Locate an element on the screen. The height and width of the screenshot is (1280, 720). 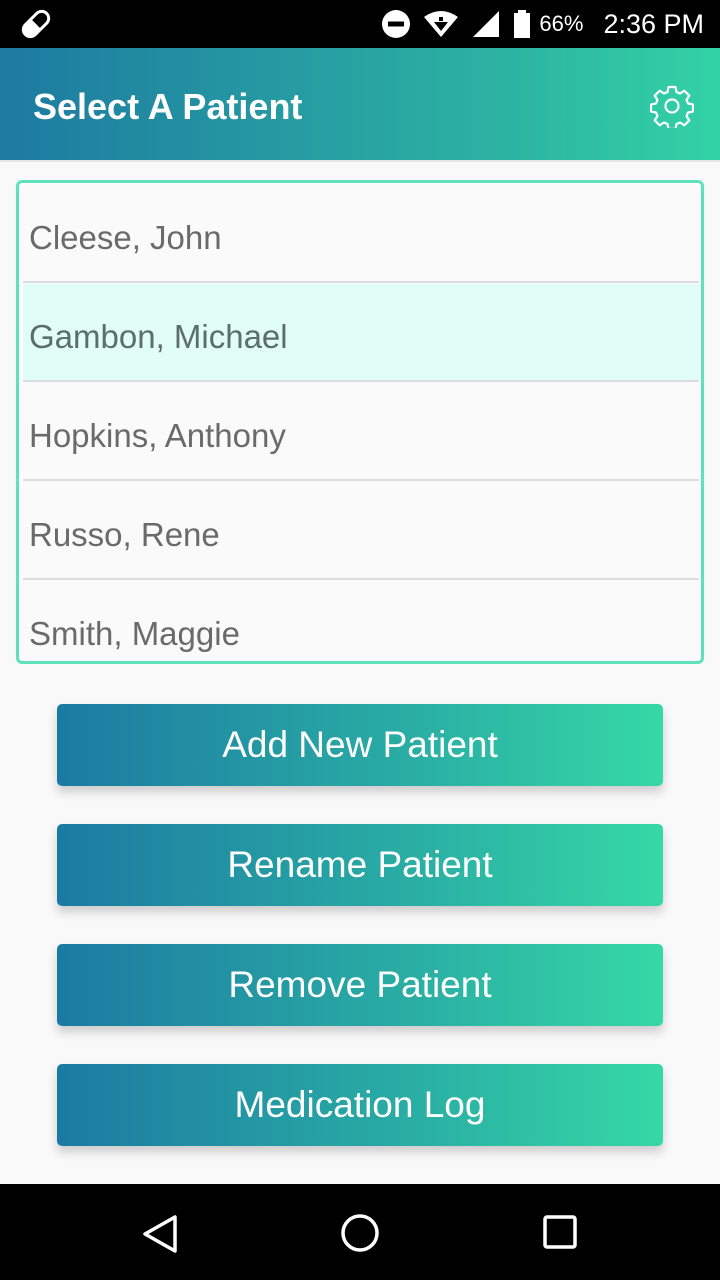
pill-icon is located at coordinates (36, 24).